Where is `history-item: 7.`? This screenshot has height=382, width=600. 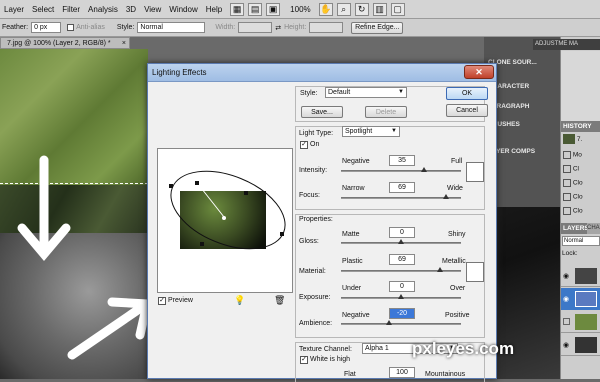
history-item: 7. is located at coordinates (581, 140).